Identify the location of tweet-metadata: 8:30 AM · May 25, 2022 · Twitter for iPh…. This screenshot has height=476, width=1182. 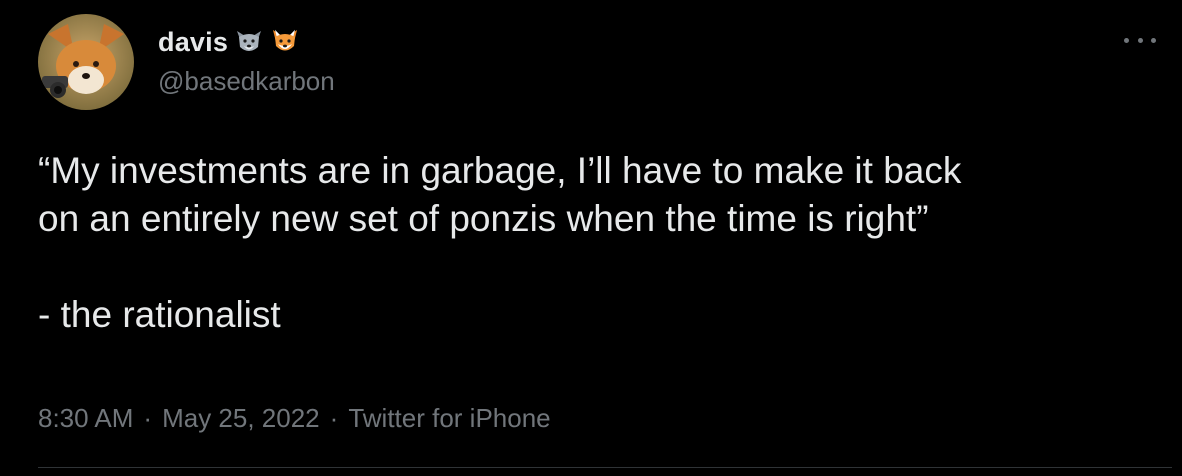
(294, 418).